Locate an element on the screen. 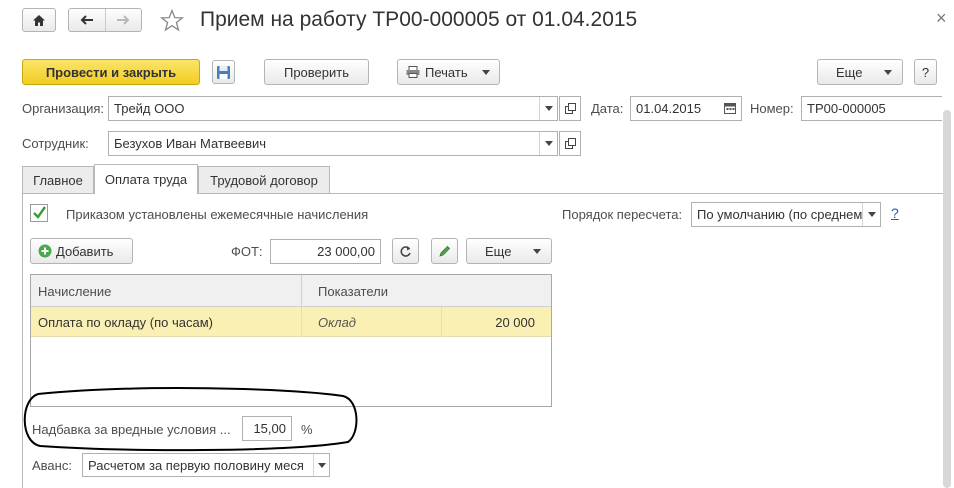  advance-label: Аванс: is located at coordinates (52, 465).